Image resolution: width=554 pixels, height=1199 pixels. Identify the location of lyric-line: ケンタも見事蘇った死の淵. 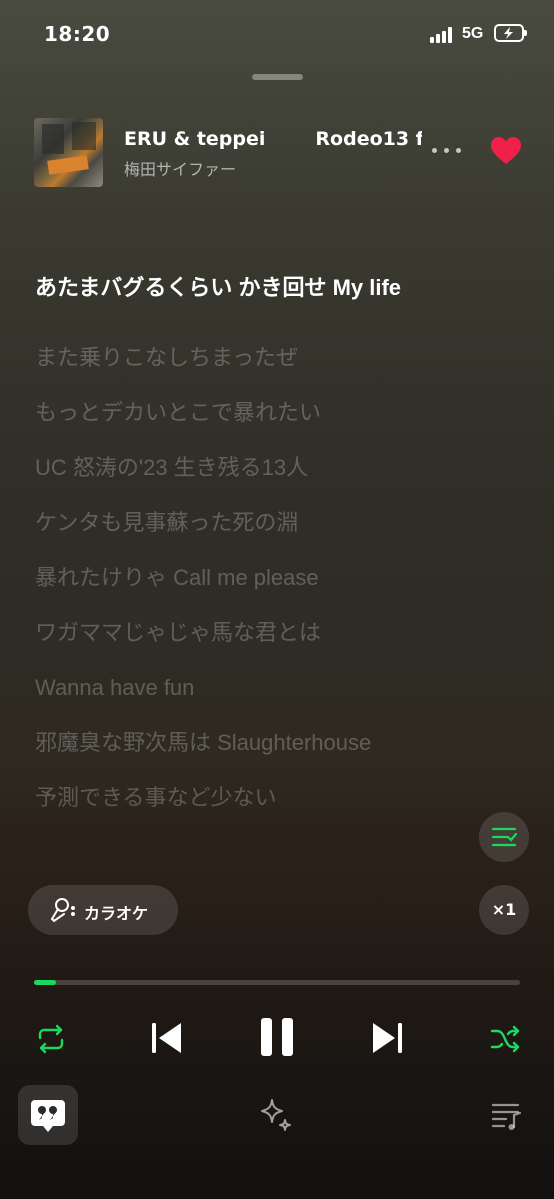
(270, 522).